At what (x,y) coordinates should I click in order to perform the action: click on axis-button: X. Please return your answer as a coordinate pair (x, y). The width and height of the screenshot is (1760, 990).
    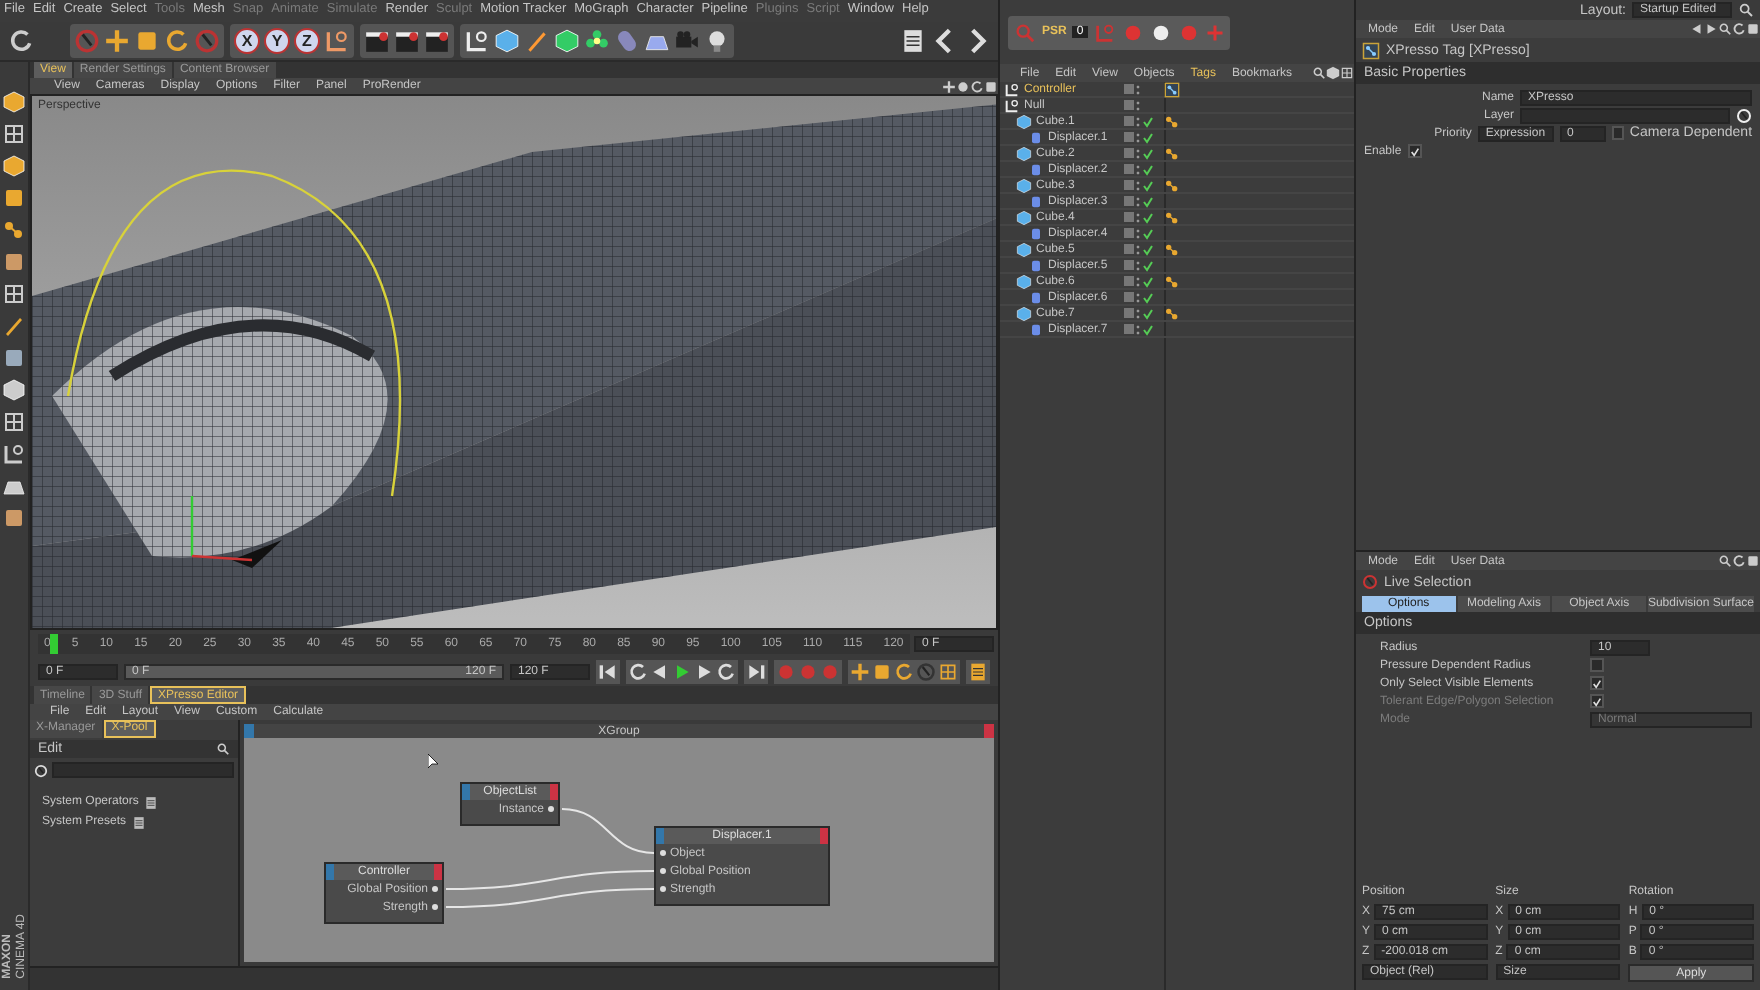
    Looking at the image, I should click on (247, 41).